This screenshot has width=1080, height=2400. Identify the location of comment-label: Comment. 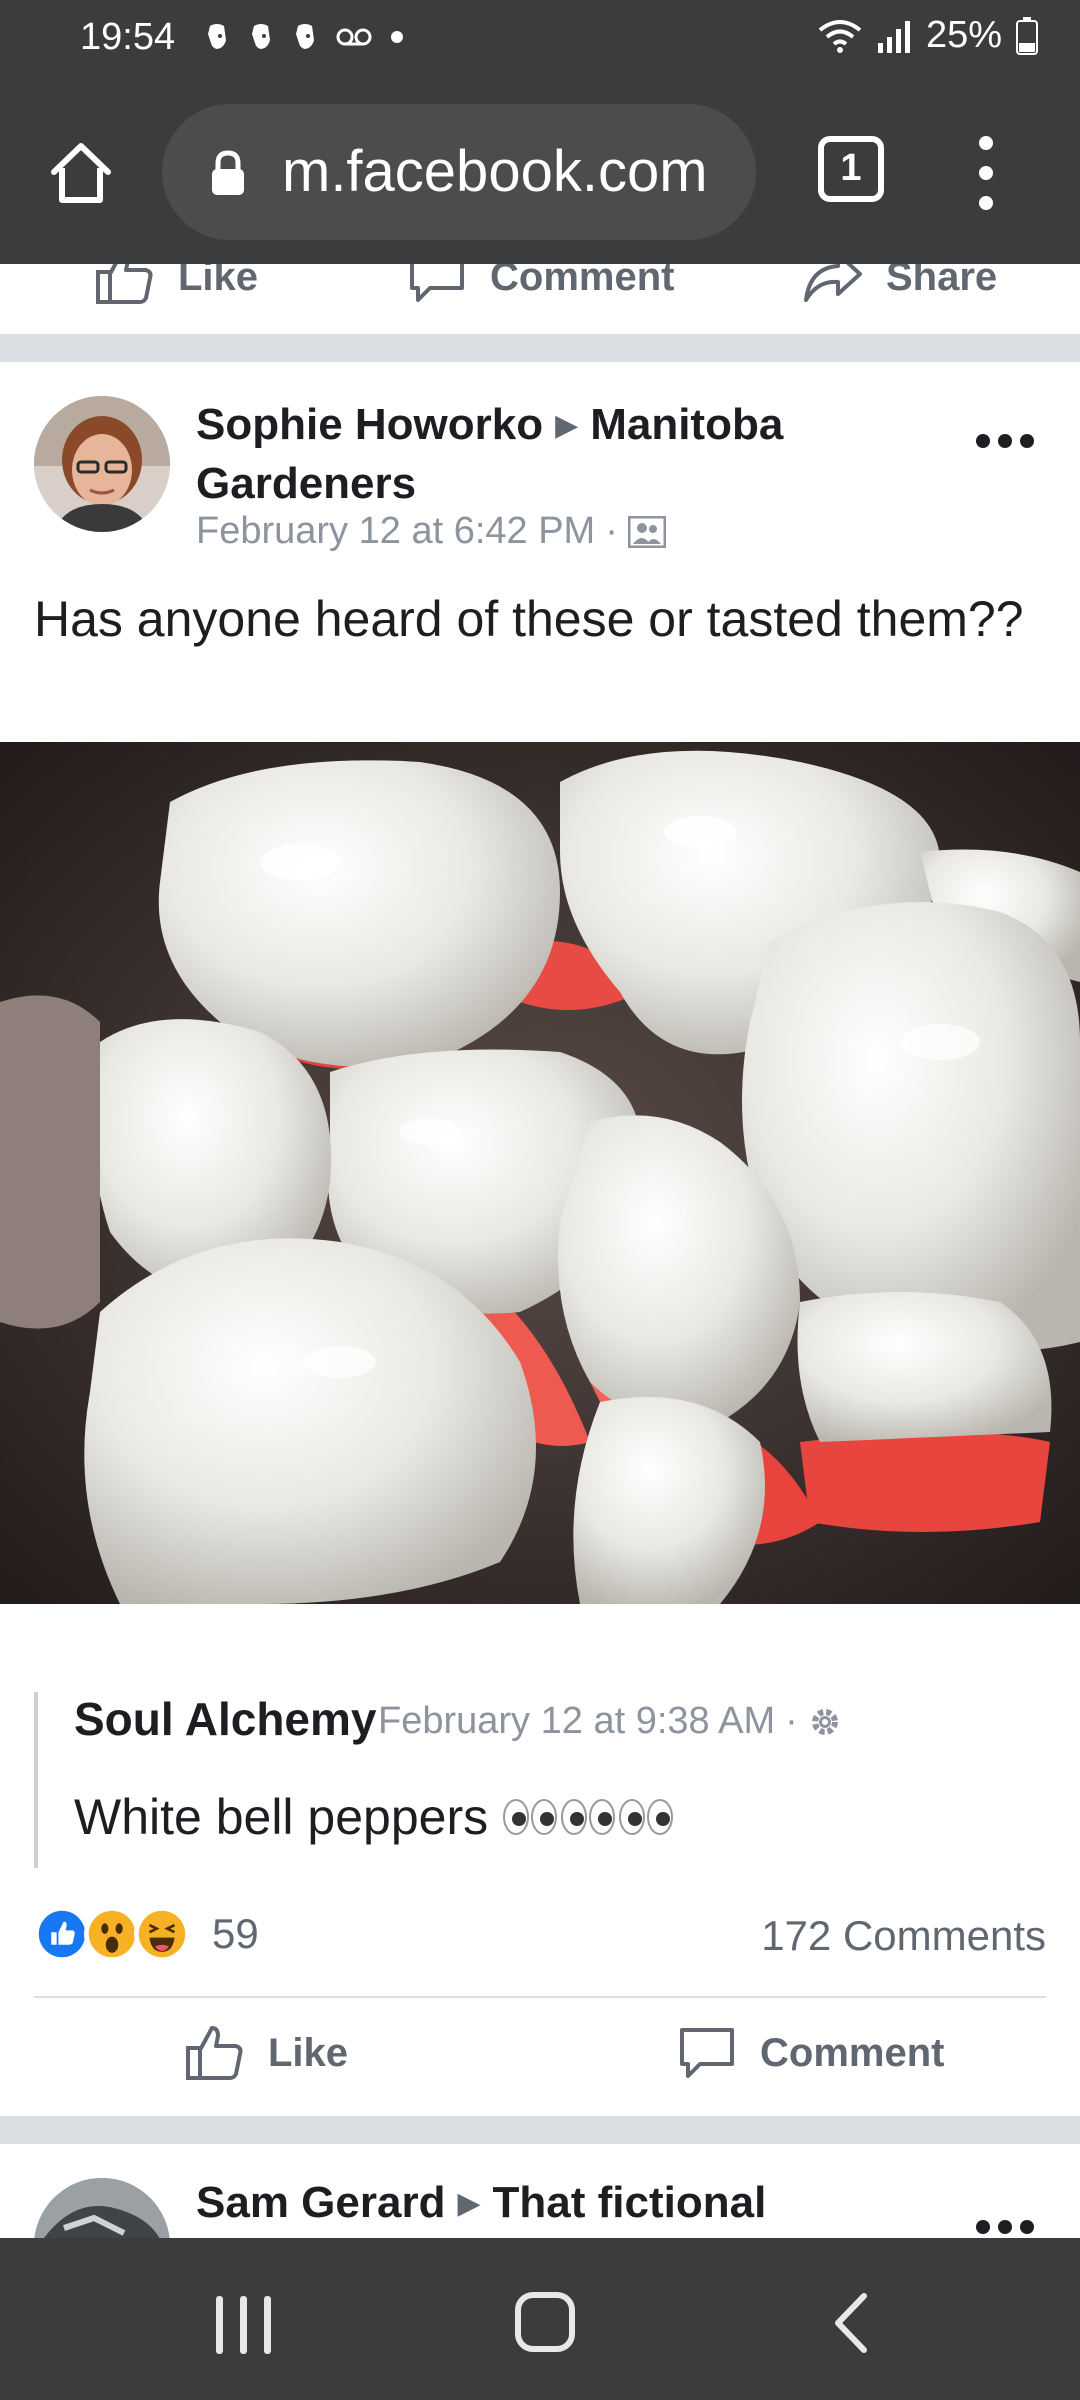
(852, 2052).